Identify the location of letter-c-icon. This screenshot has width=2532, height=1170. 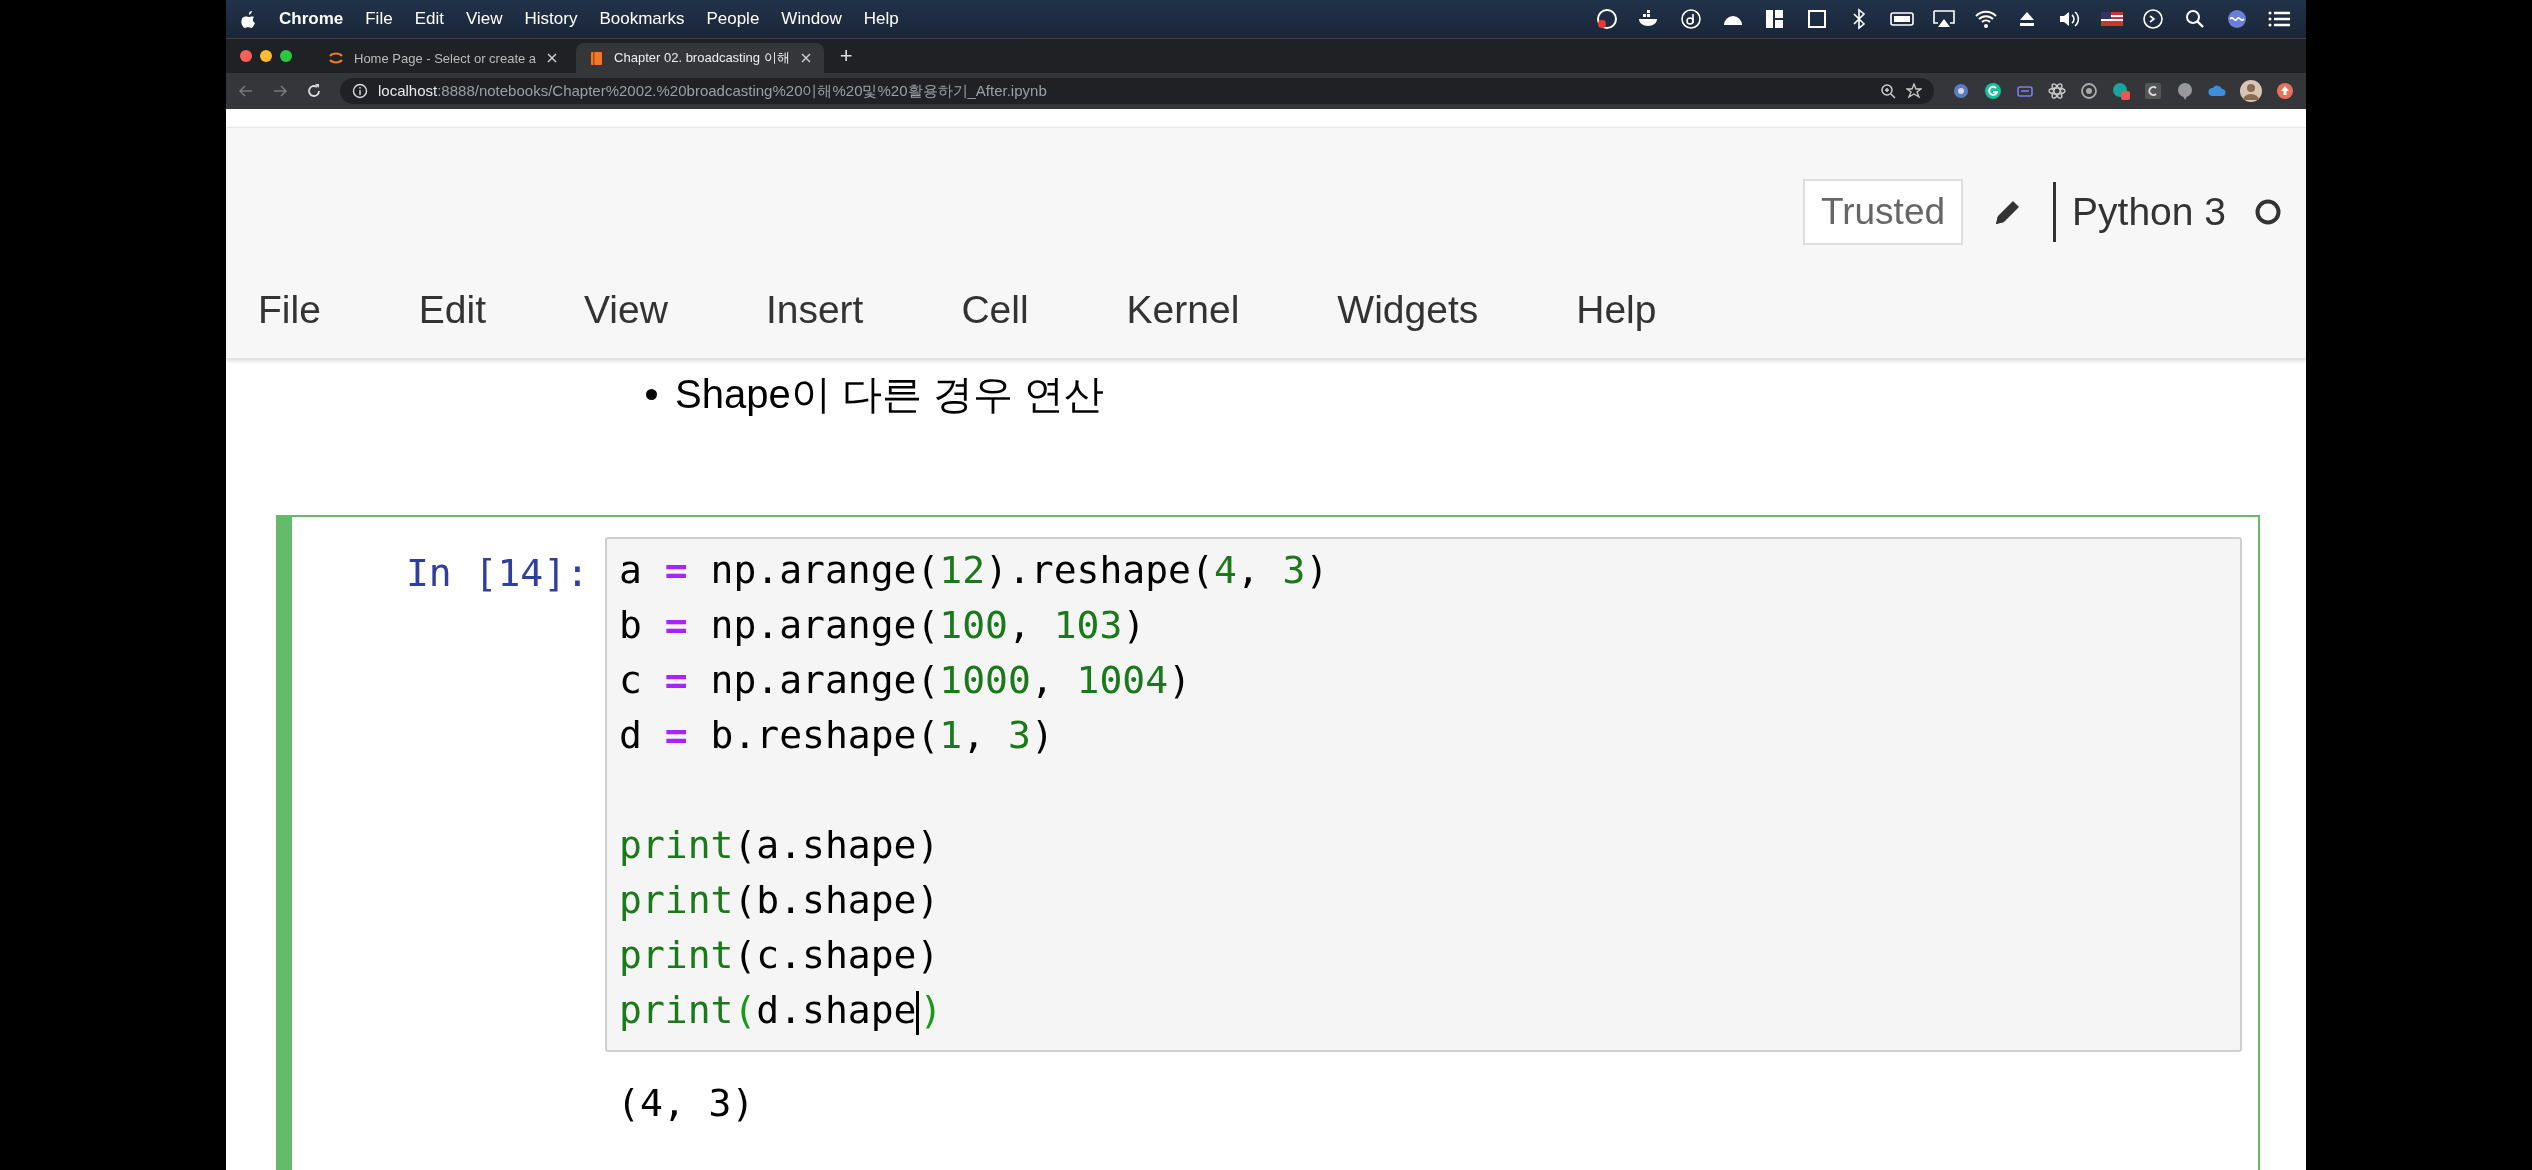
(2153, 91).